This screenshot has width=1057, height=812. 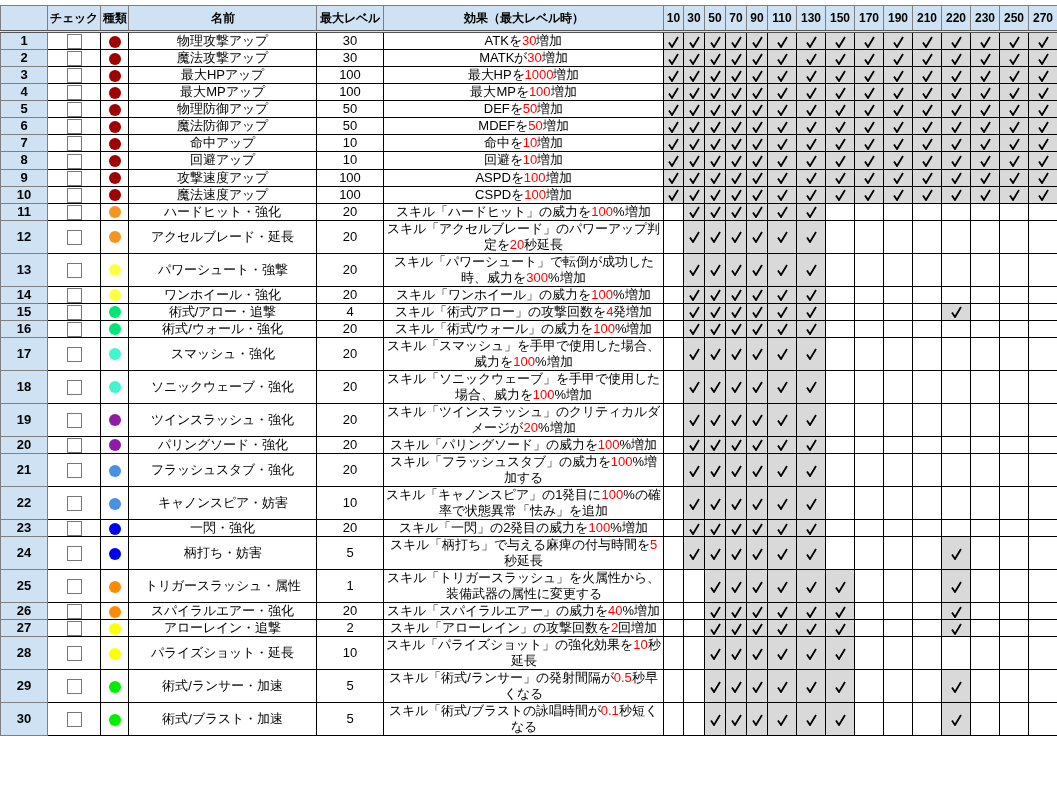 What do you see at coordinates (523, 143) in the screenshot?
I see `effect-cell: 命中を10増加` at bounding box center [523, 143].